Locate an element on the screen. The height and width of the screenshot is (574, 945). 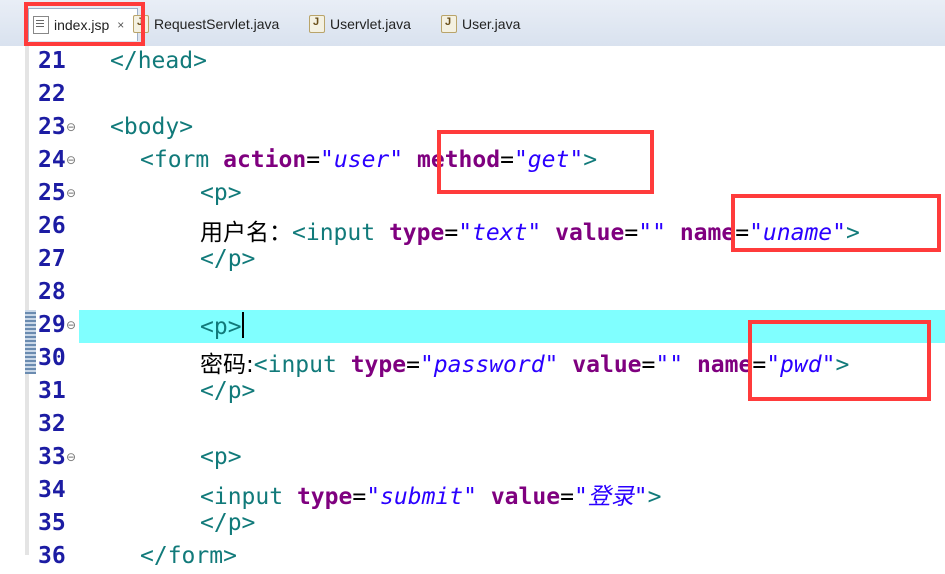
line-number: 27 is located at coordinates (52, 259).